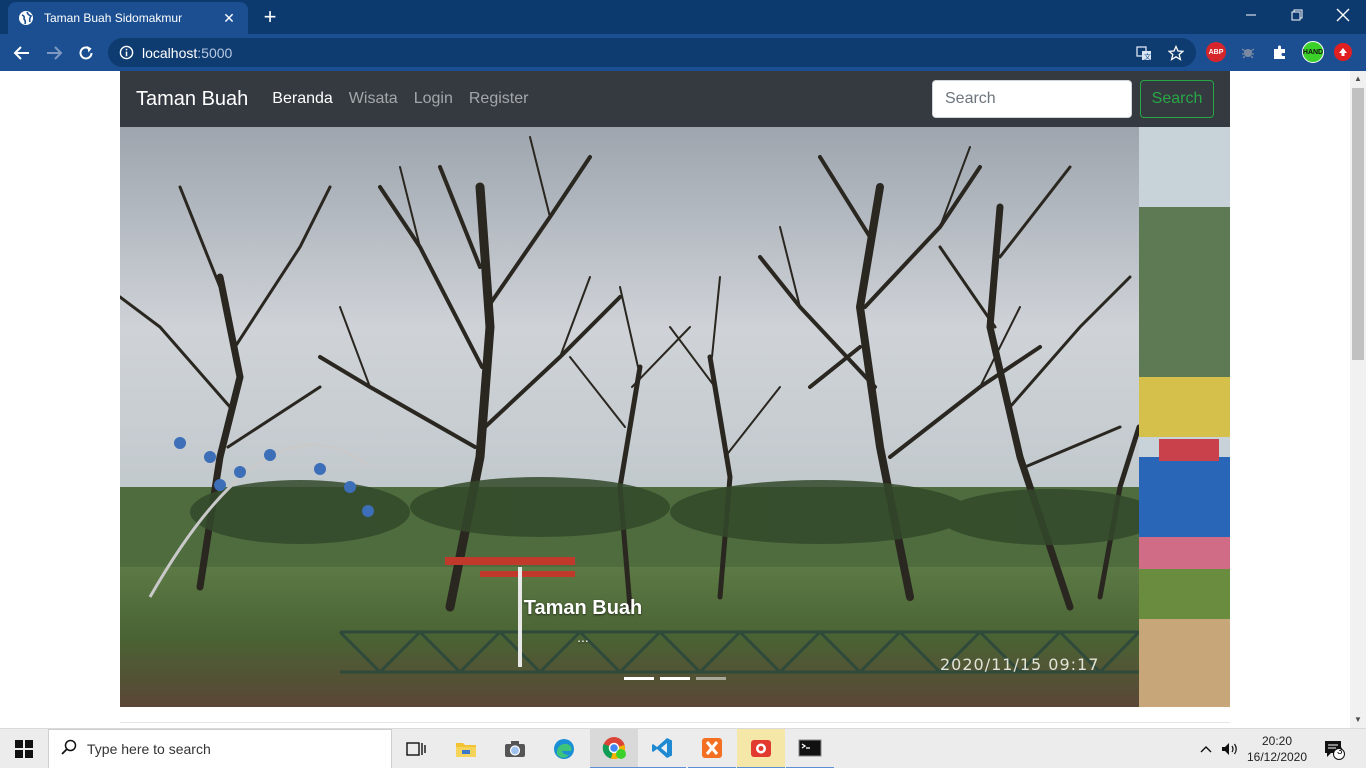 Image resolution: width=1366 pixels, height=768 pixels. I want to click on content-divider, so click(675, 722).